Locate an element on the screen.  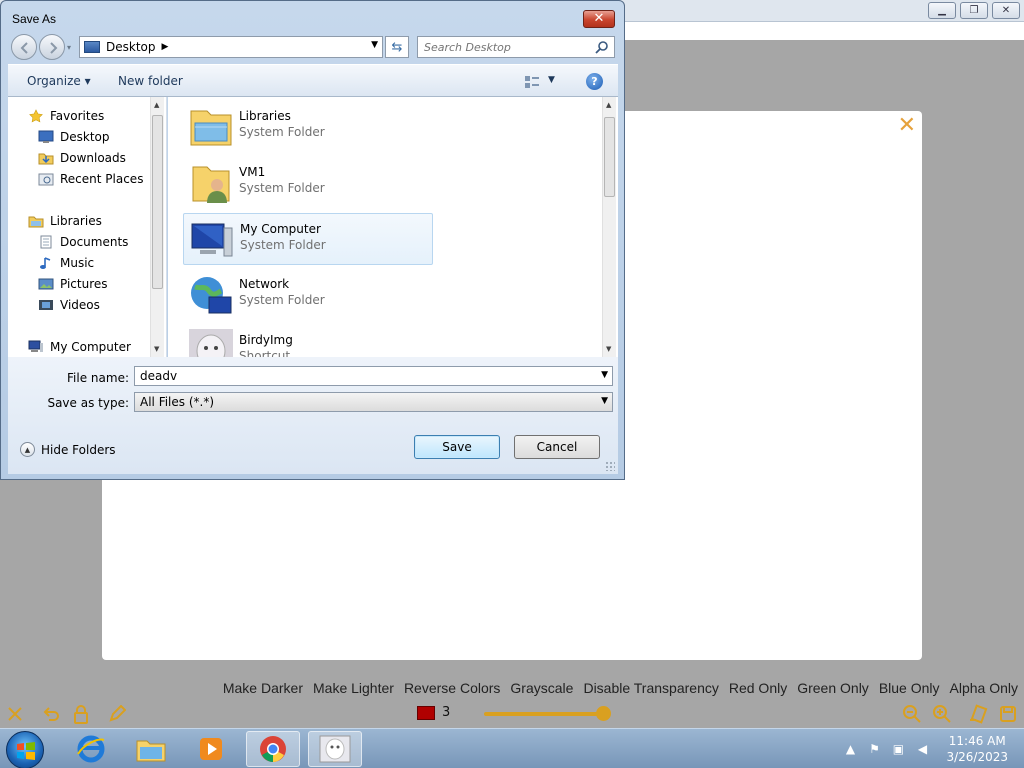
nav-recent-places: Recent Places is located at coordinates (90, 179).